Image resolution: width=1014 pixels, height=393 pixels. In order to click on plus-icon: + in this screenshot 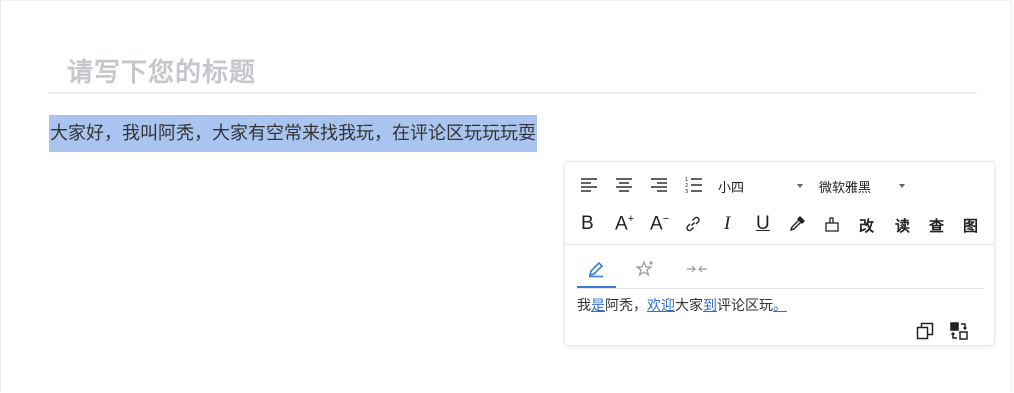, I will do `click(631, 219)`.